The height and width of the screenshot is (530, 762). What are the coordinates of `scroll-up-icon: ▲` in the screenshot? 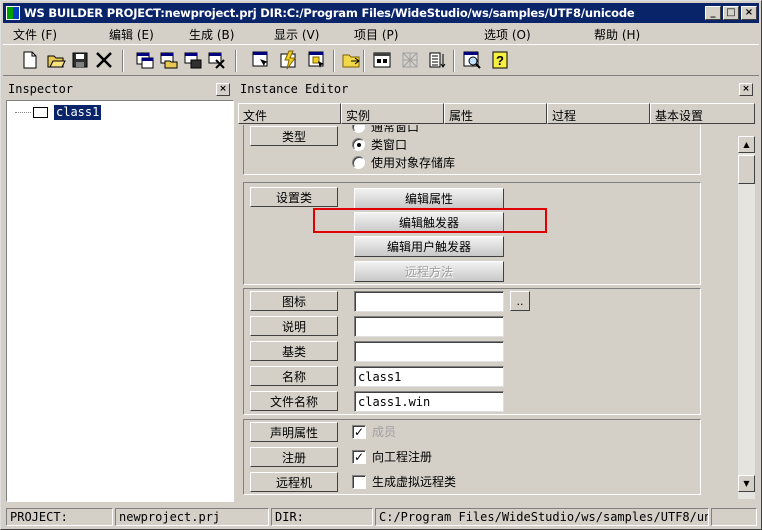 It's located at (746, 144).